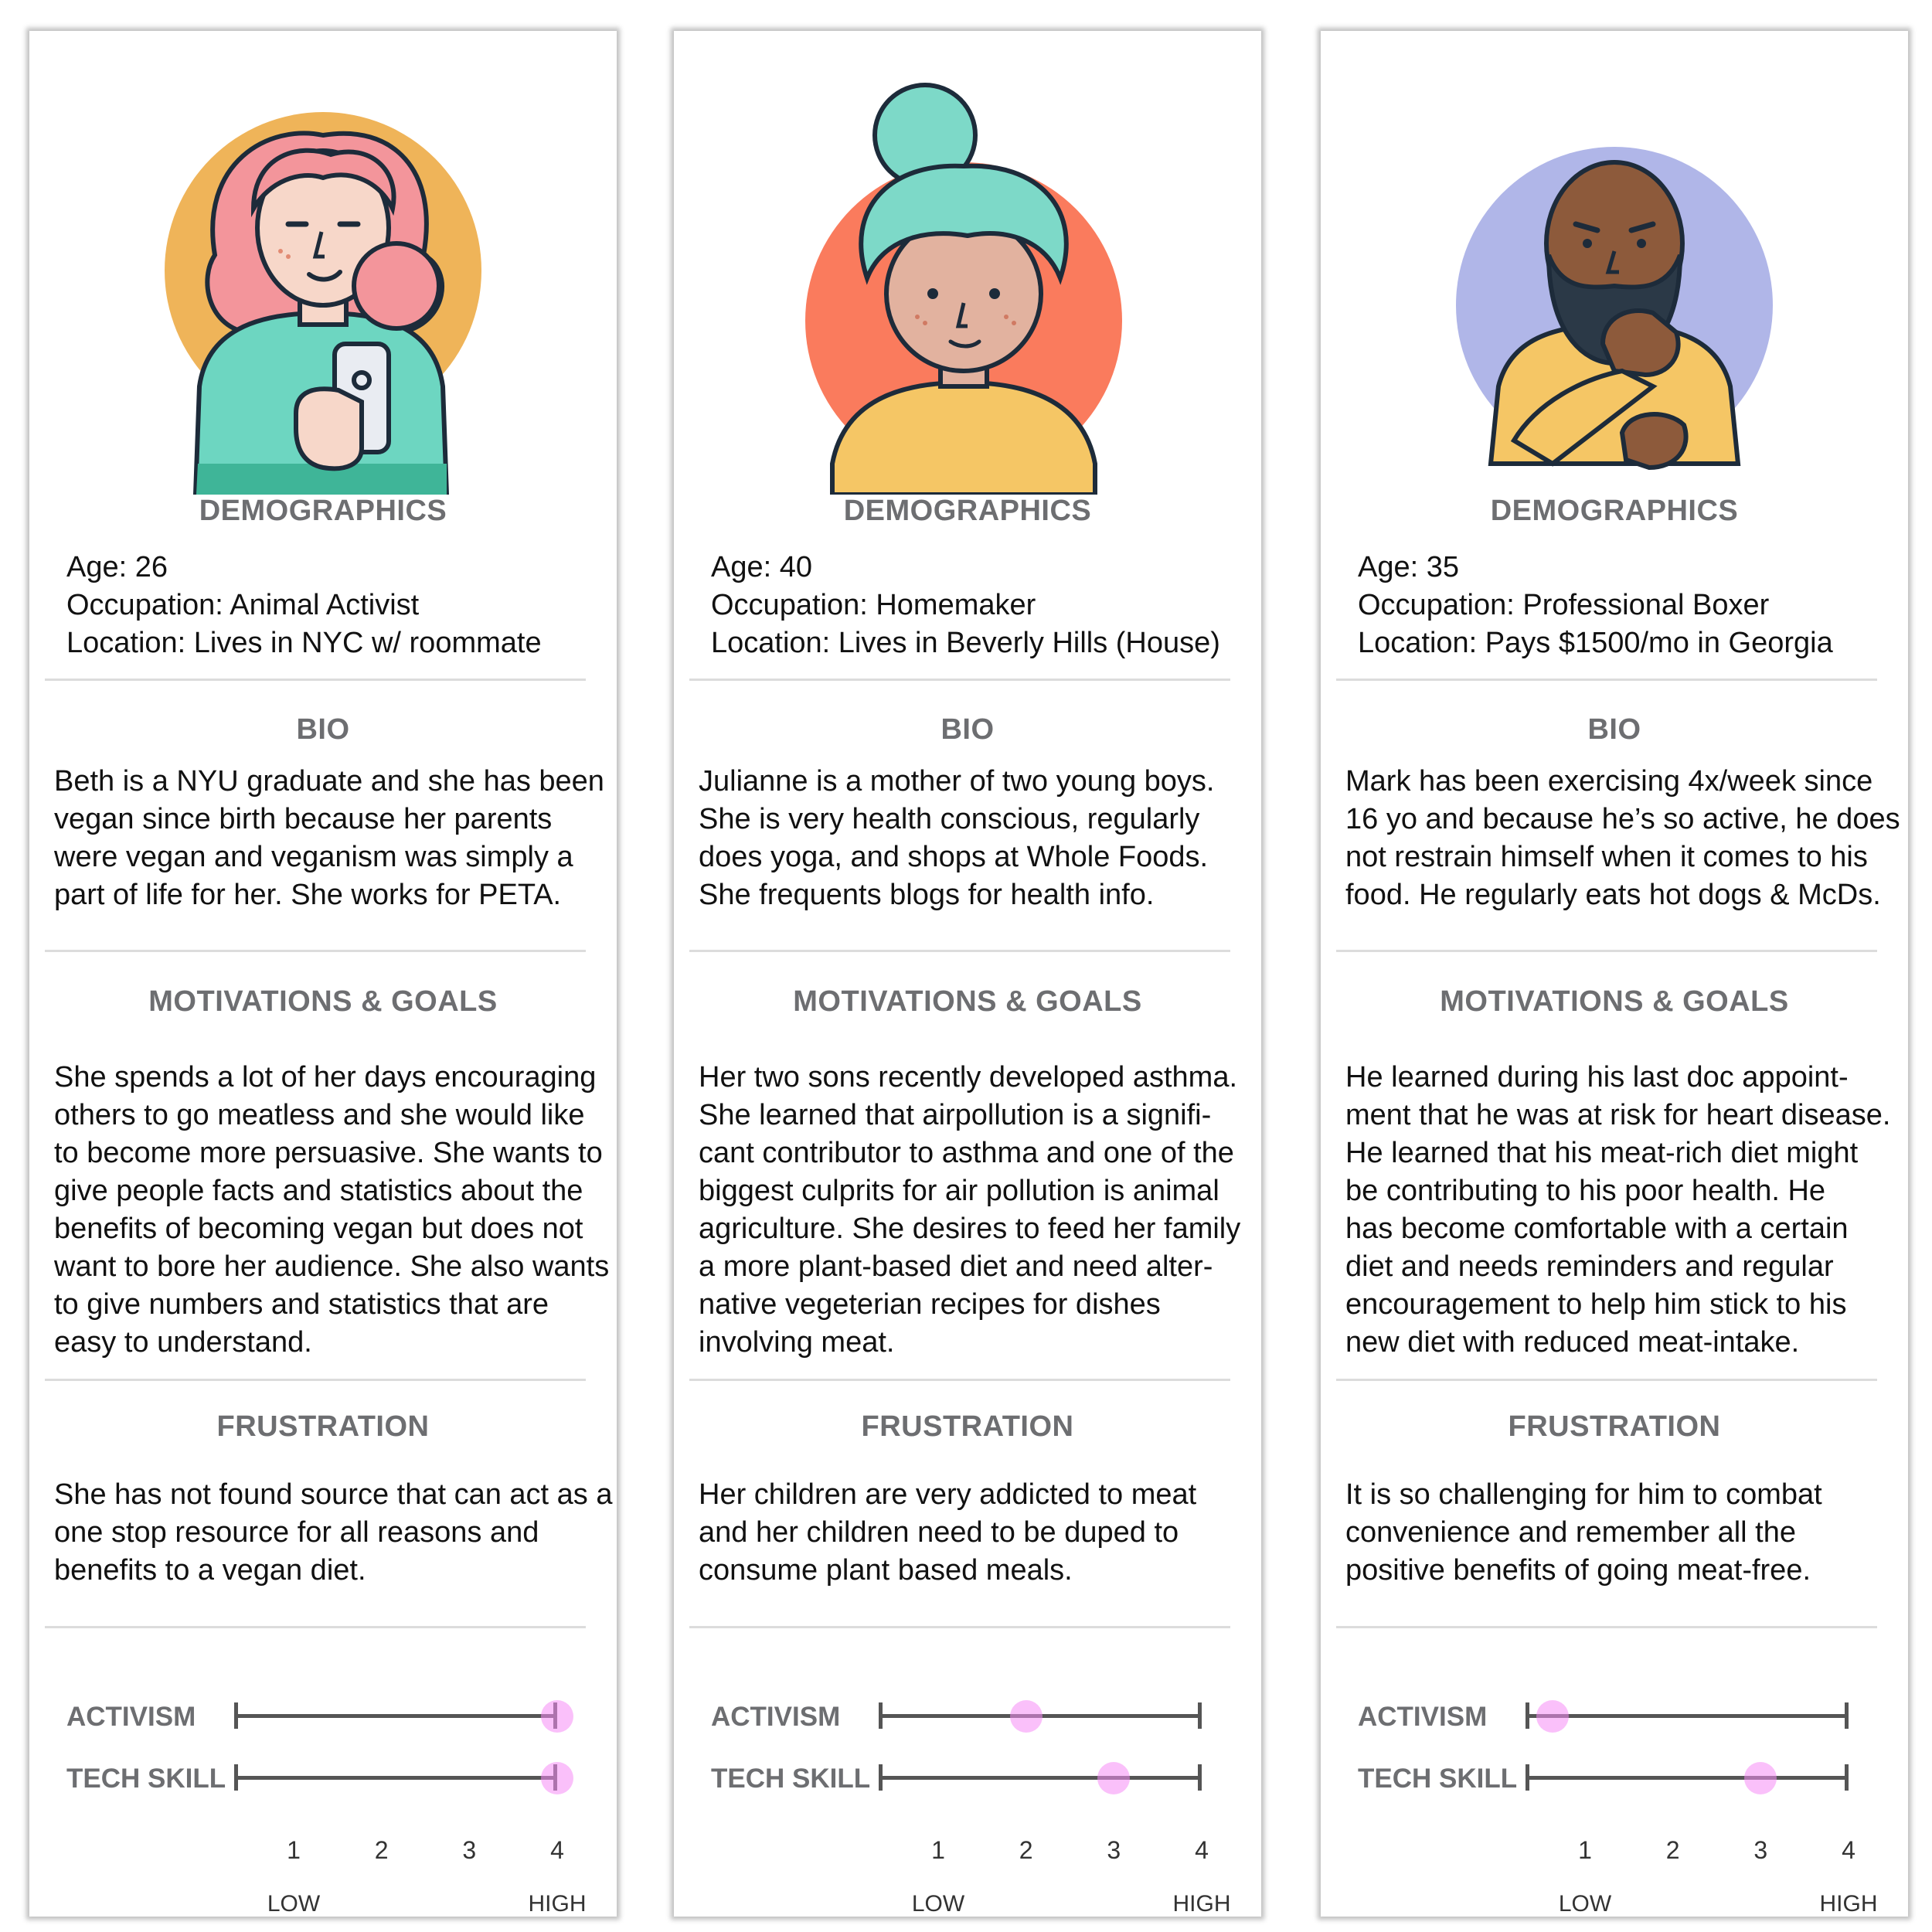  Describe the element at coordinates (326, 1077) in the screenshot. I see `motivation-line: She spends a lot of her days encouraging` at that location.